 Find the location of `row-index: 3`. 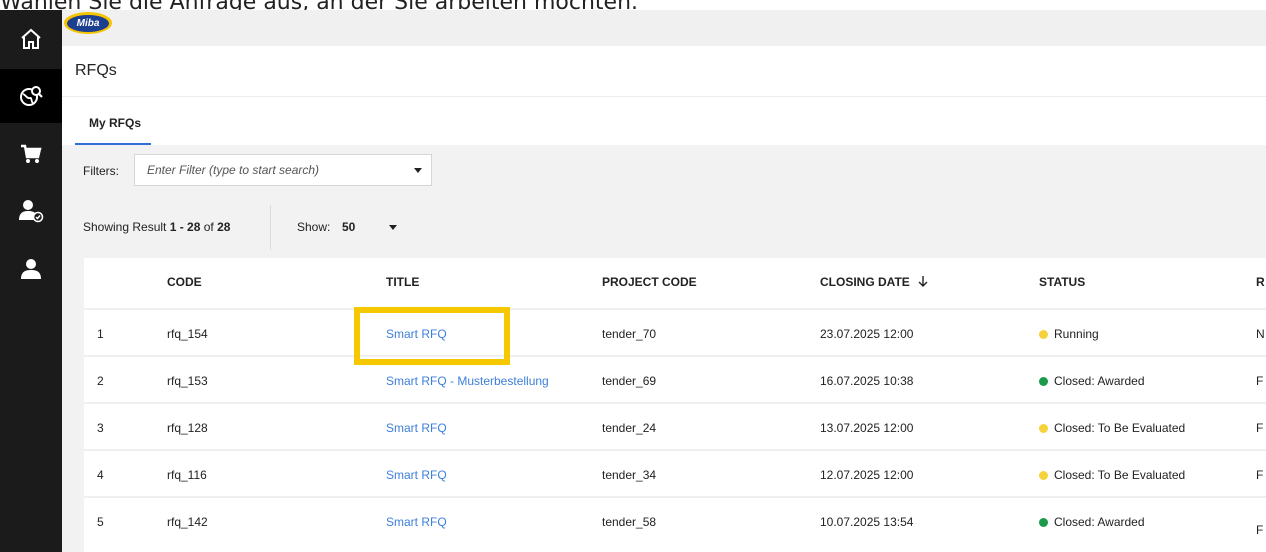

row-index: 3 is located at coordinates (100, 428).